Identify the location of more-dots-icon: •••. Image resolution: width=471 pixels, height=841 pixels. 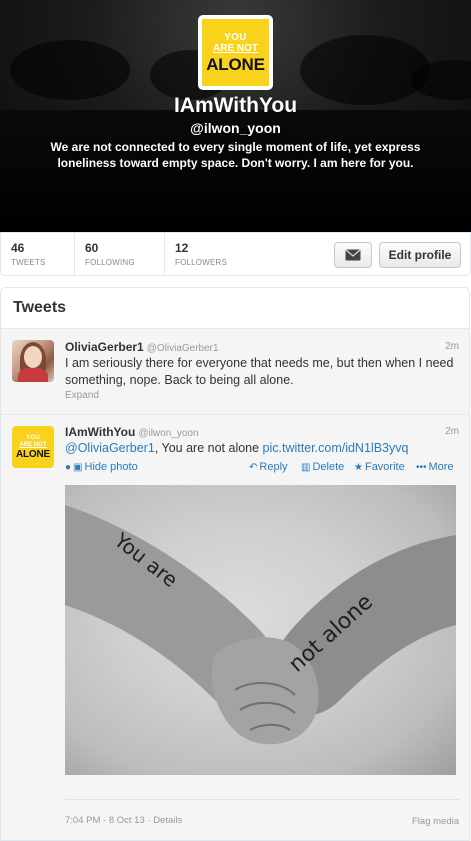
(421, 467).